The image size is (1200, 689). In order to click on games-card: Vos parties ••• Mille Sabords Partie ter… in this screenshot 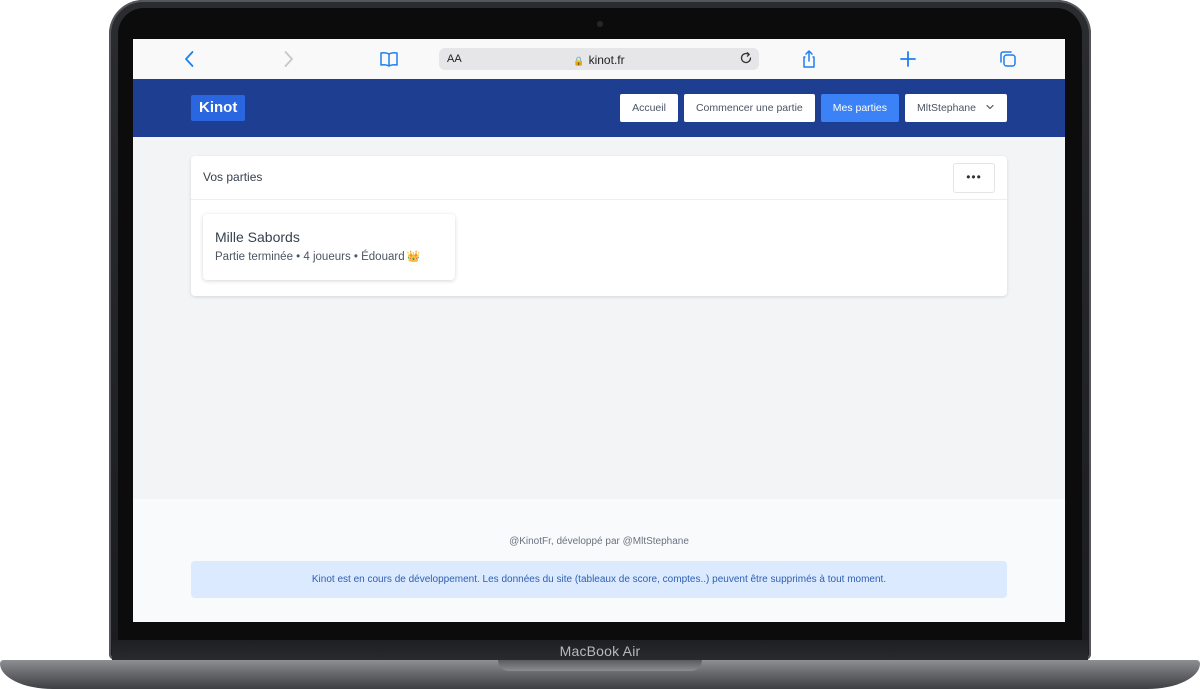, I will do `click(599, 226)`.